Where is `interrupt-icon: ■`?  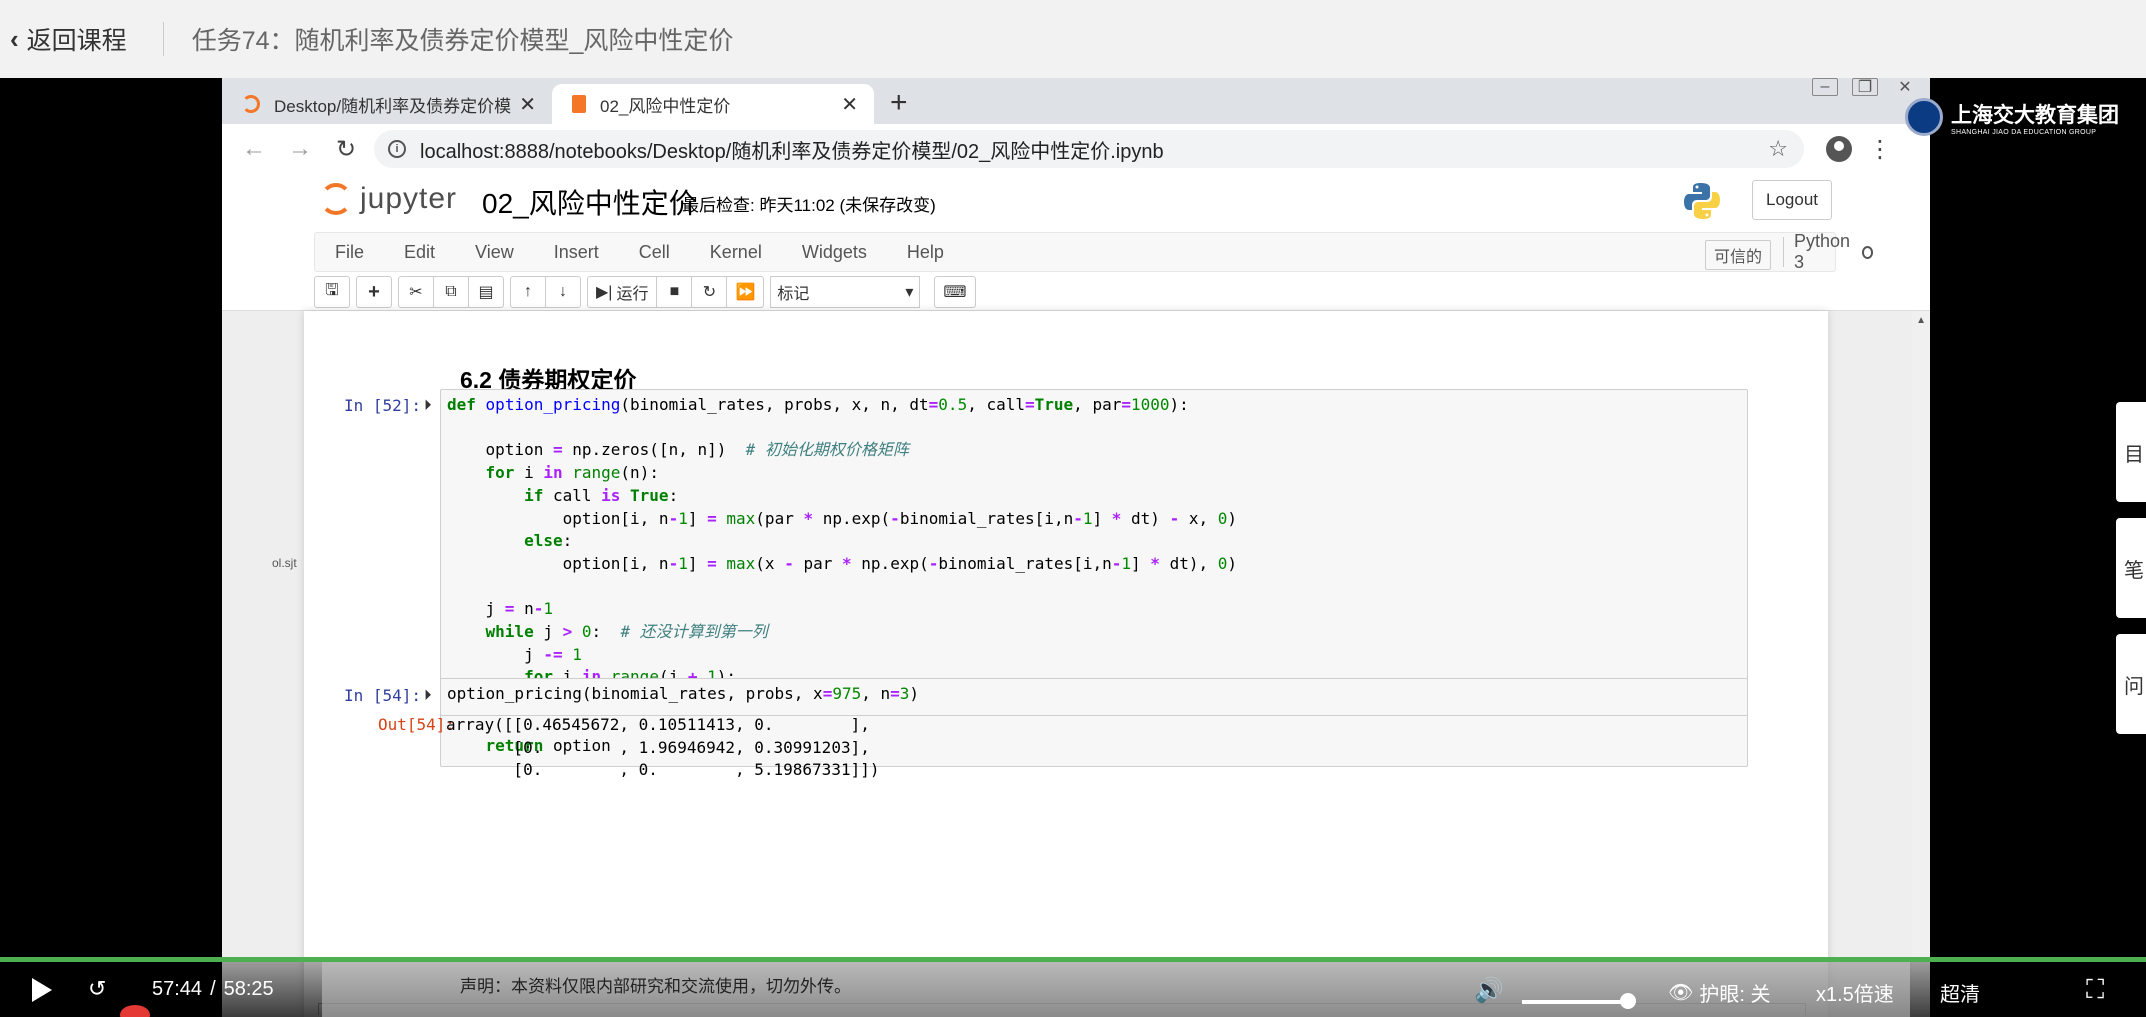 interrupt-icon: ■ is located at coordinates (674, 292).